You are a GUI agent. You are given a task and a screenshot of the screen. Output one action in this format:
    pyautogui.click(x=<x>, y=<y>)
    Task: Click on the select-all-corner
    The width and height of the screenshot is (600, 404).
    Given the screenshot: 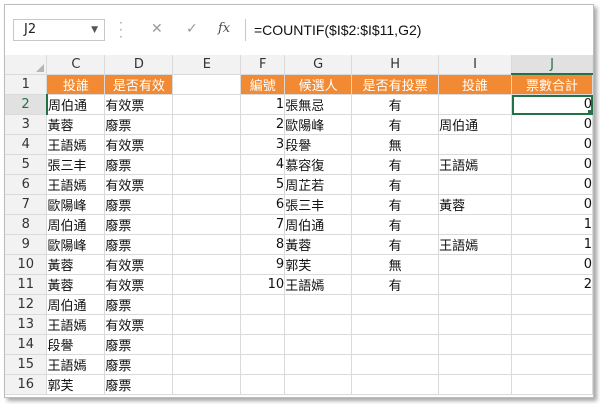 What is the action you would take?
    pyautogui.click(x=26, y=65)
    